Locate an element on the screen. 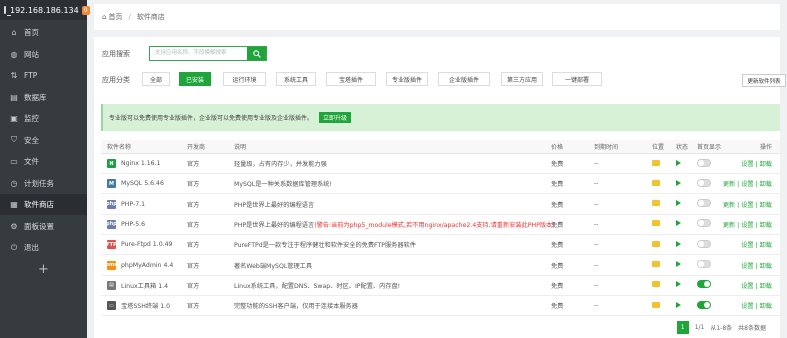  category-tab-0: 全部 is located at coordinates (156, 79).